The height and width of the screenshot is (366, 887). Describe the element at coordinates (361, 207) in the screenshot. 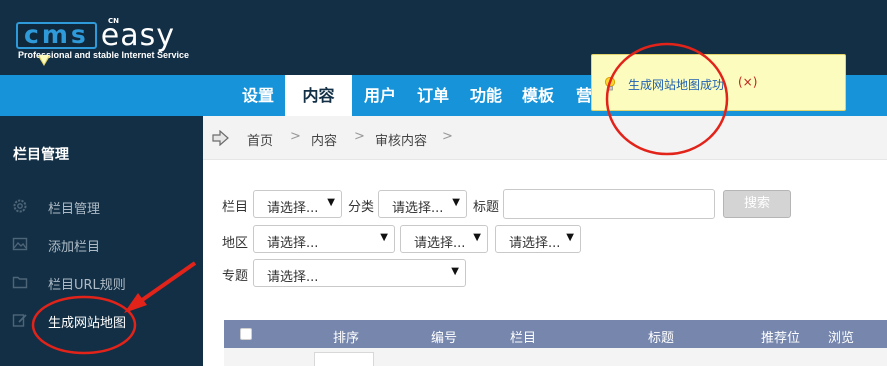

I see `filter-type-label: 分类` at that location.